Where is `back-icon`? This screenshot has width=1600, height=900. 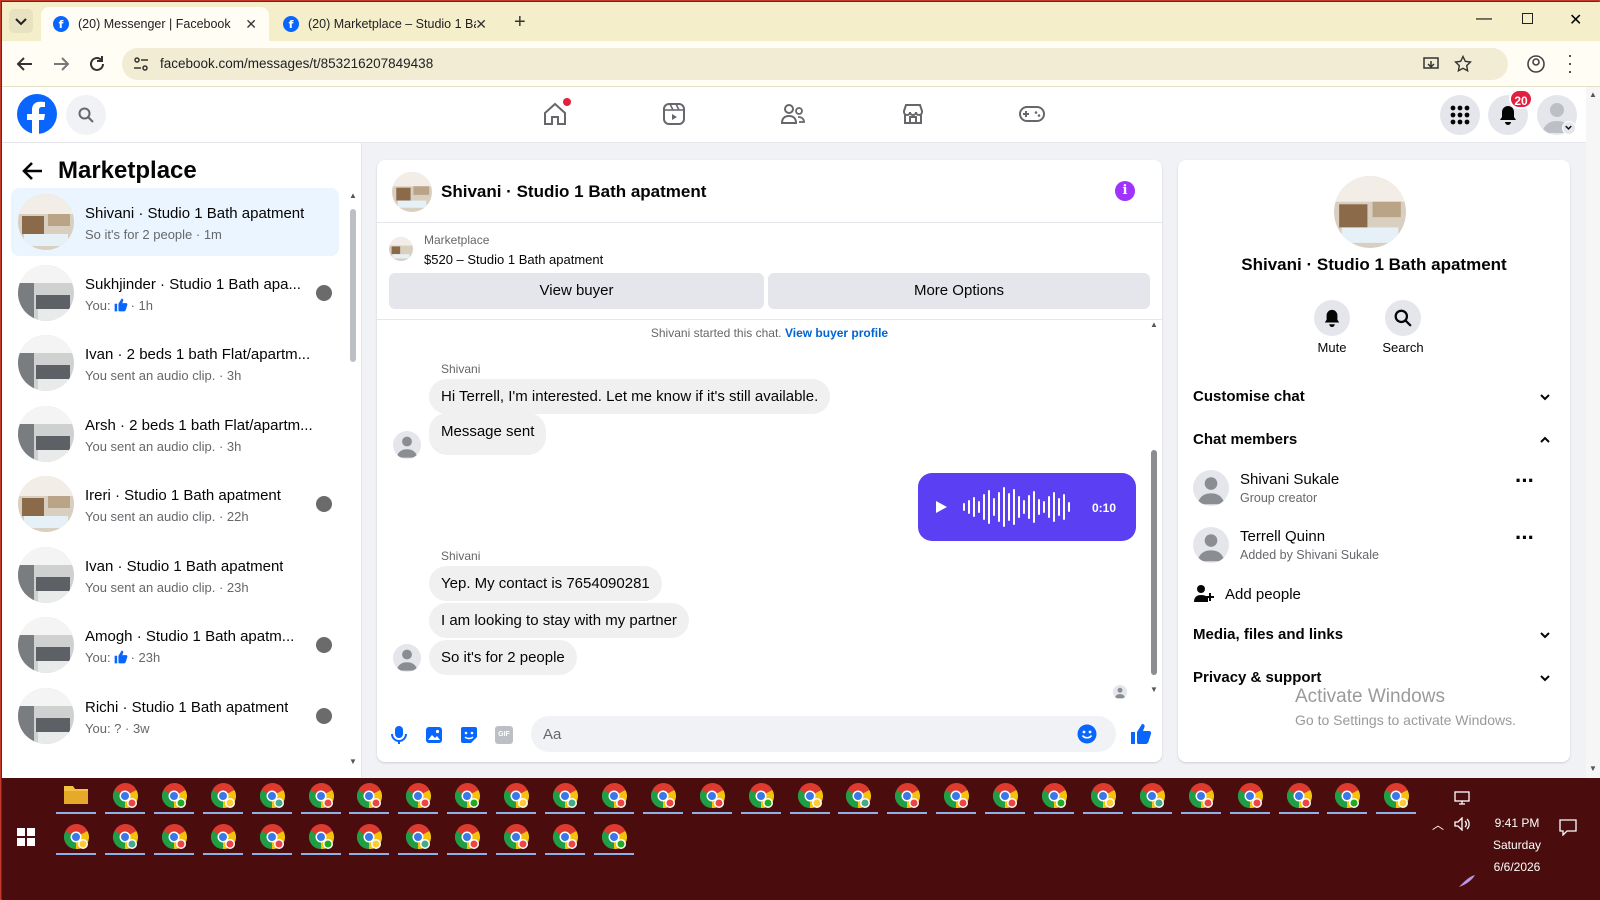
back-icon is located at coordinates (25, 64).